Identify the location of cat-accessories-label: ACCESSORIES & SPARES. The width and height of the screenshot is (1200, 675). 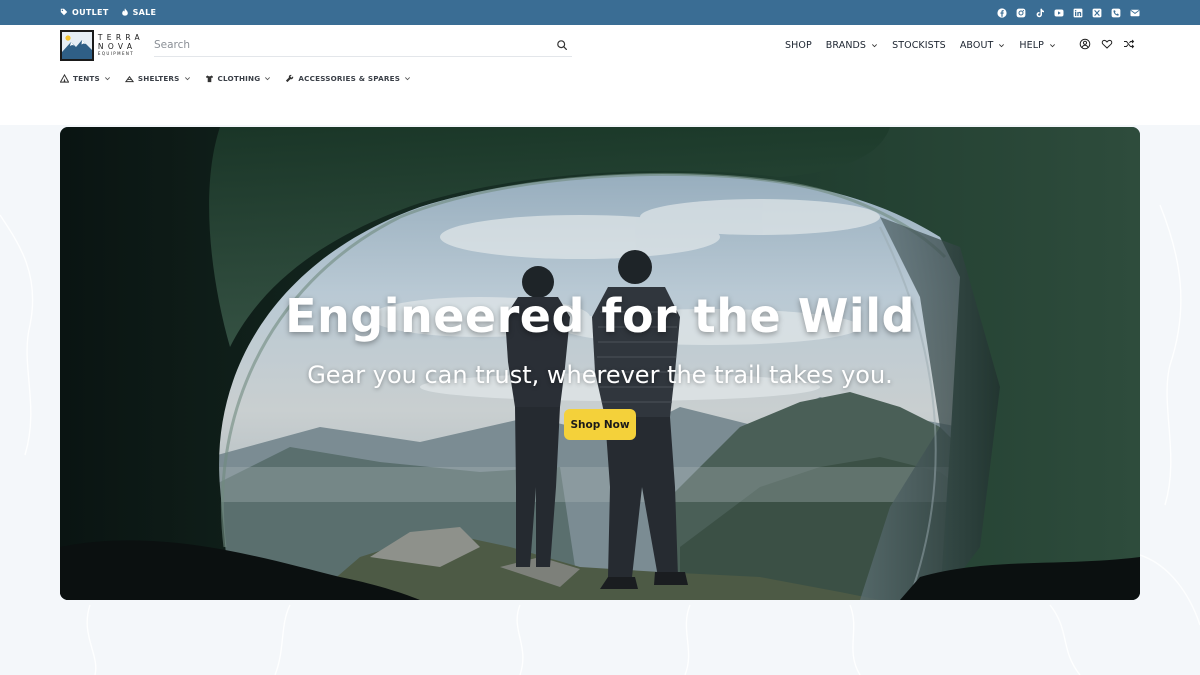
(349, 78).